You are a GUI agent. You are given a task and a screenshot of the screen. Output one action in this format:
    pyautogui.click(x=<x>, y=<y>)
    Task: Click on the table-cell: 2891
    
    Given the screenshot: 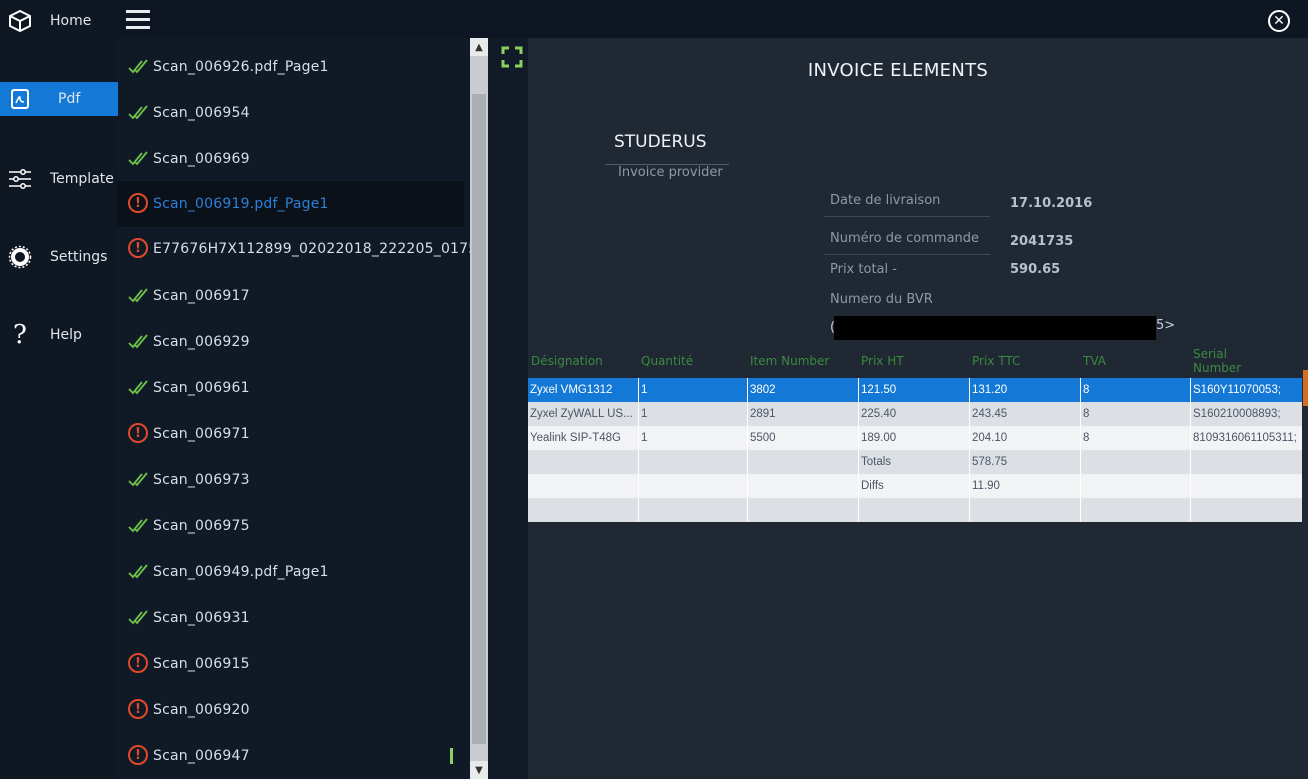 What is the action you would take?
    pyautogui.click(x=802, y=414)
    